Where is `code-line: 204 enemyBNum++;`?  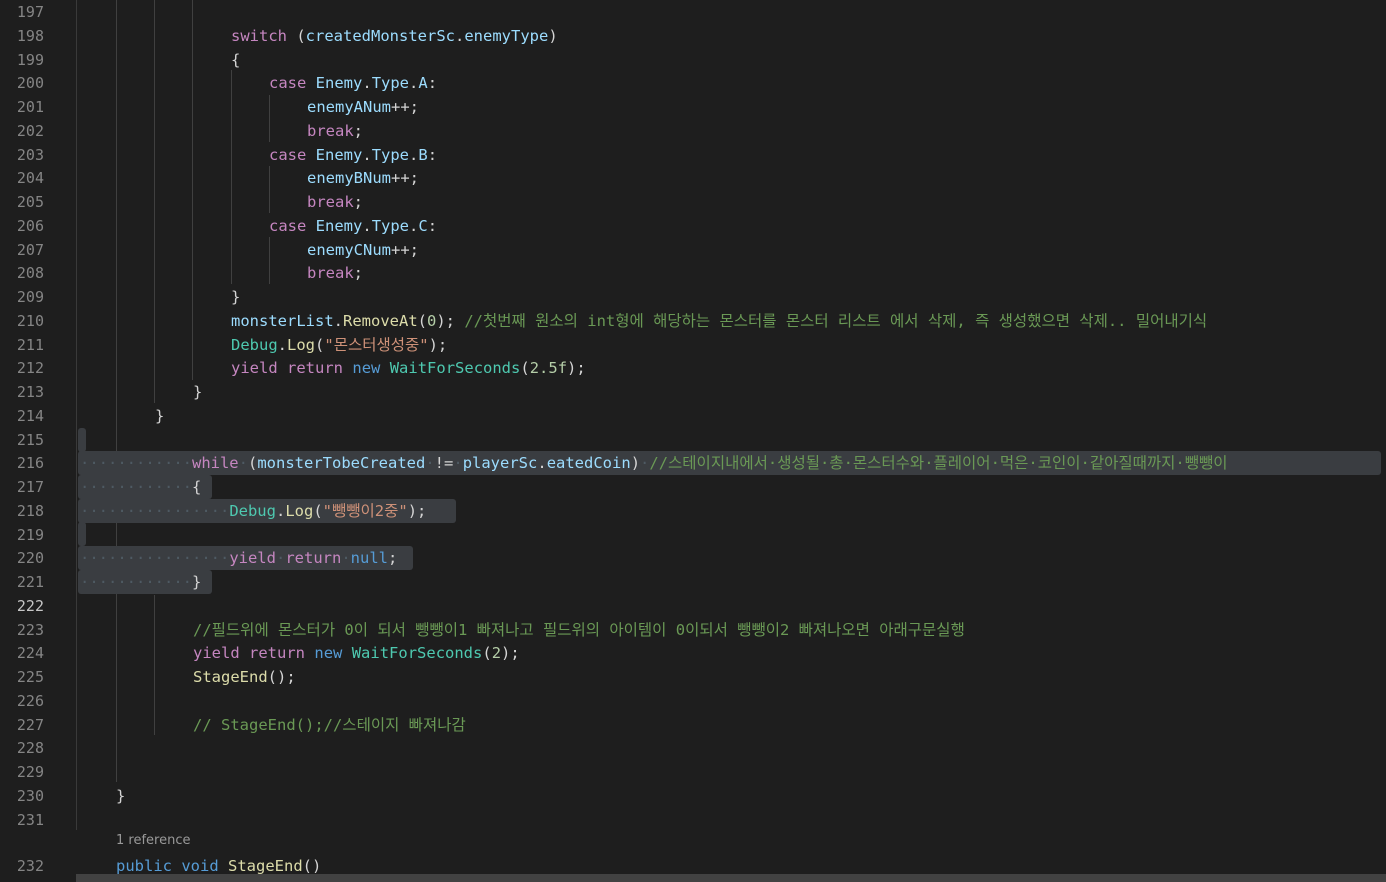 code-line: 204 enemyBNum++; is located at coordinates (693, 178).